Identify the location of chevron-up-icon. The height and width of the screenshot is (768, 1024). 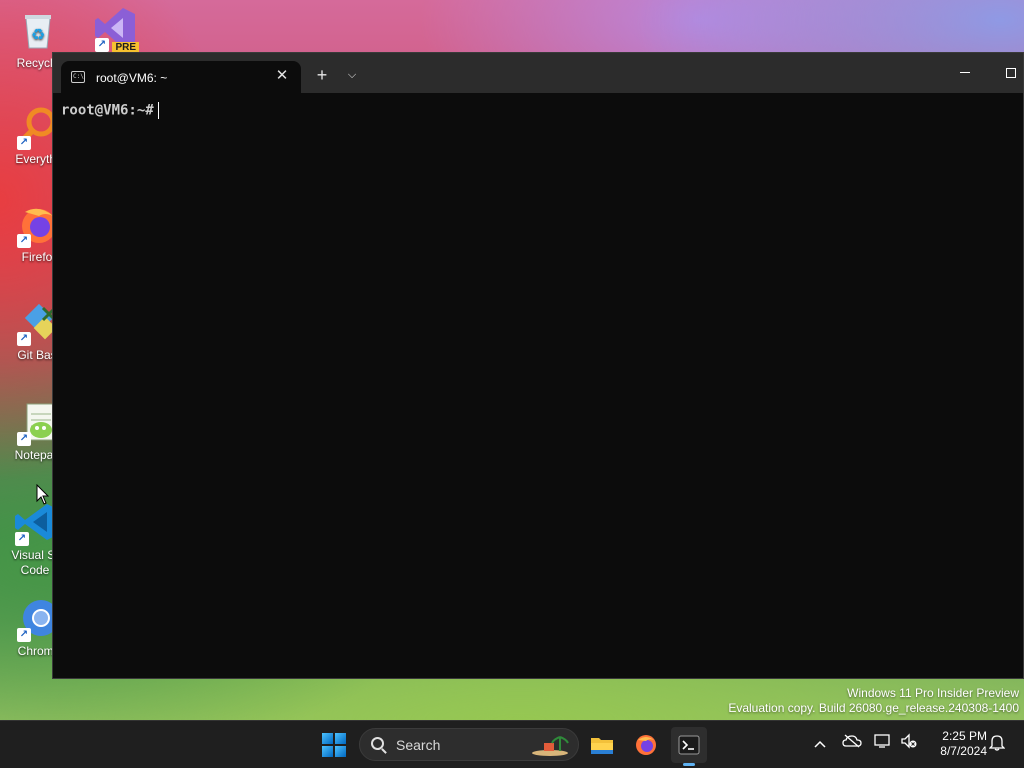
(820, 744).